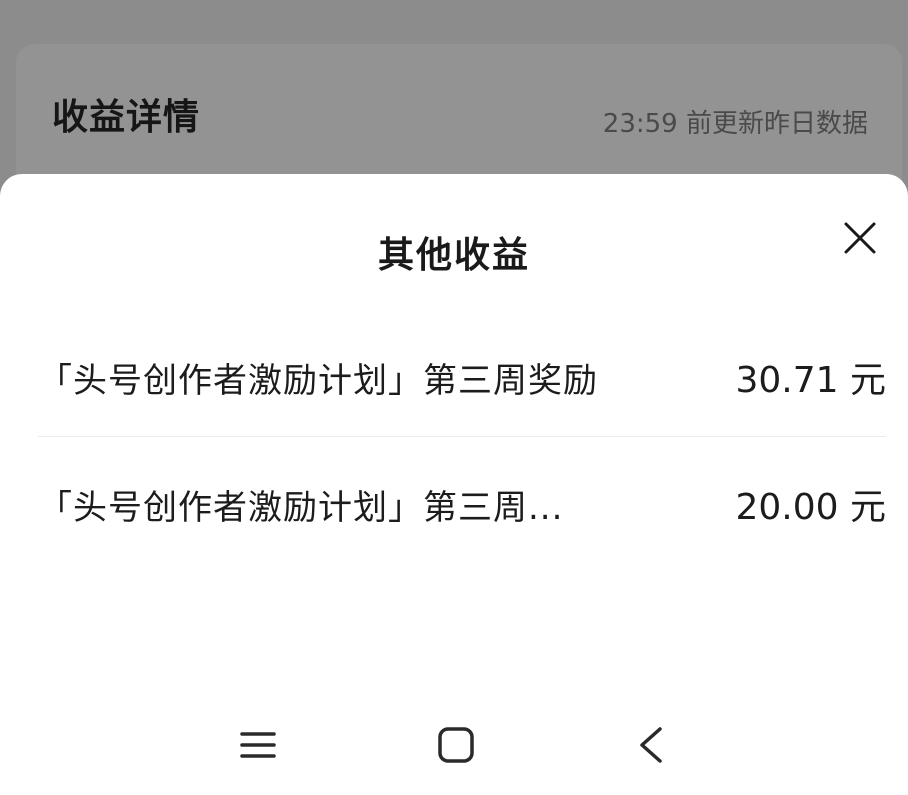  Describe the element at coordinates (462, 436) in the screenshot. I see `divider` at that location.